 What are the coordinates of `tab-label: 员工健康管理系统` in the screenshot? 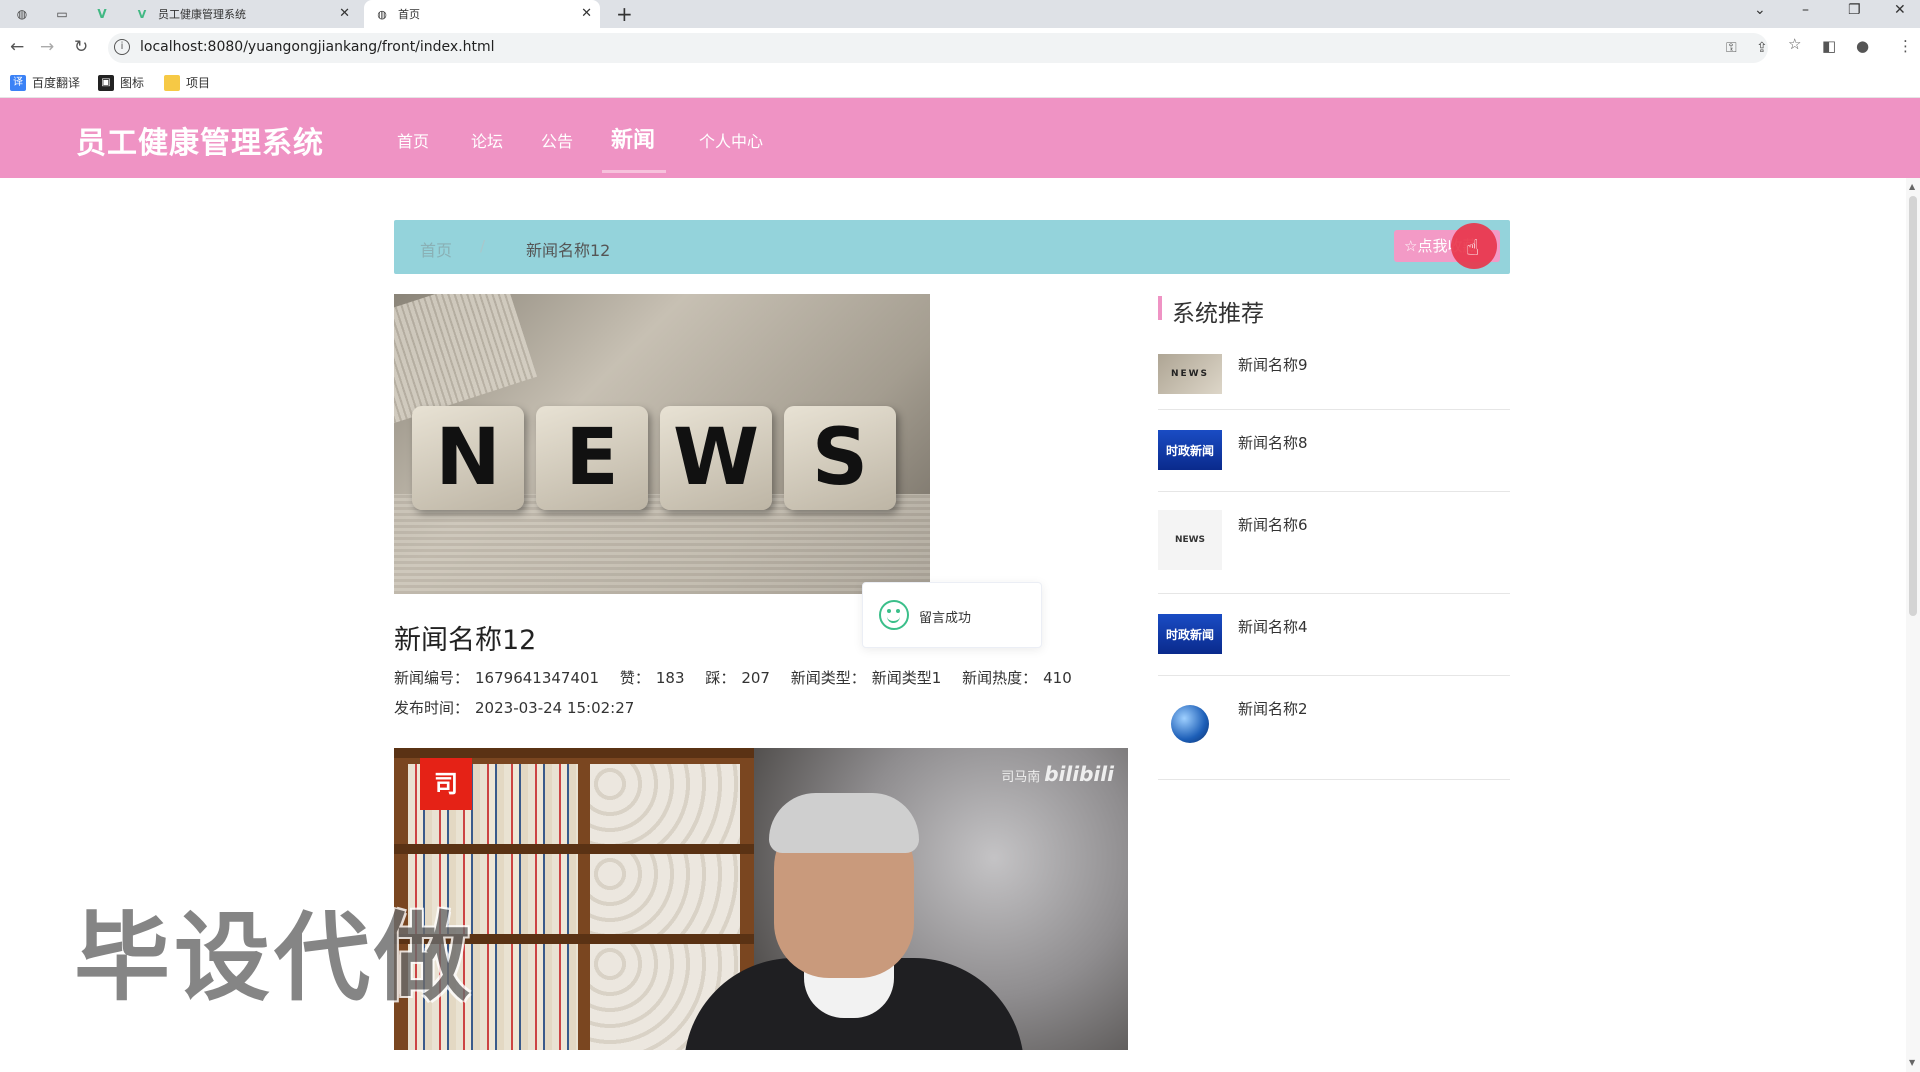 It's located at (202, 14).